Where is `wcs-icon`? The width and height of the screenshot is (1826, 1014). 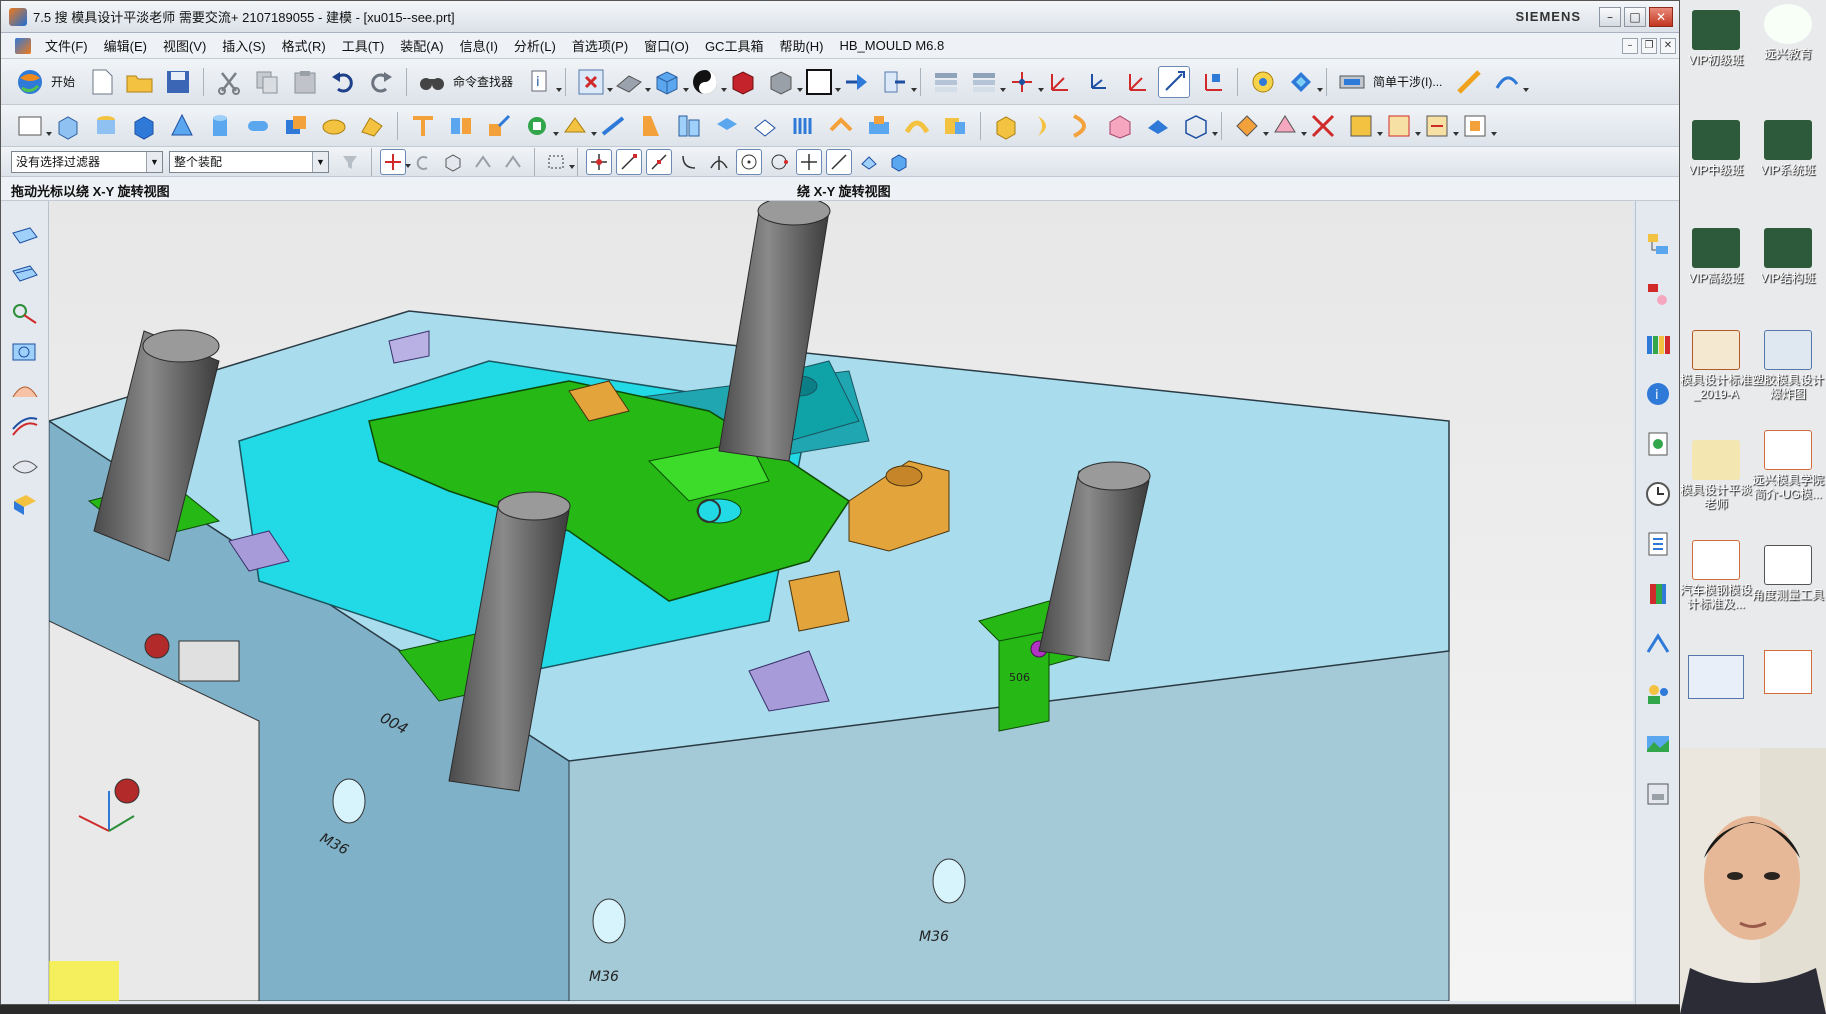
wcs-icon is located at coordinates (1025, 82).